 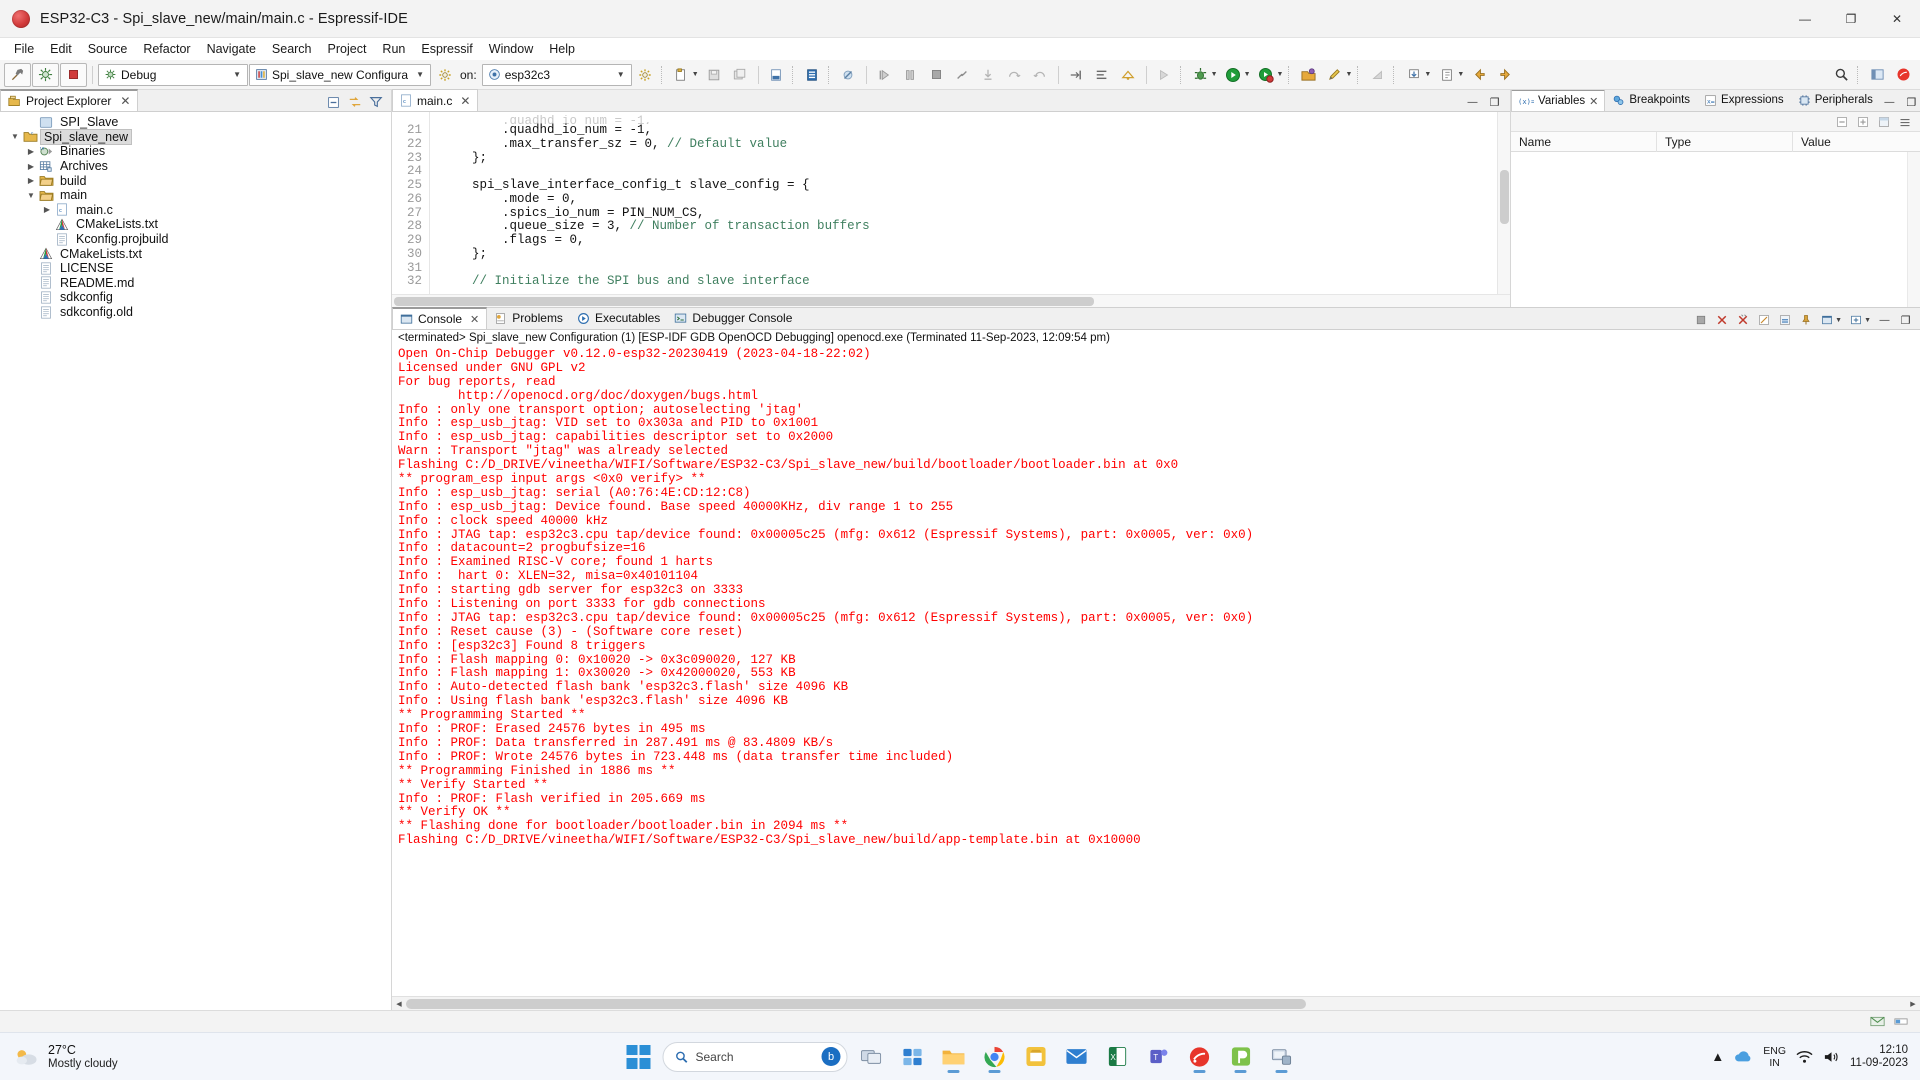 What do you see at coordinates (1743, 1057) in the screenshot?
I see `onedrive-icon` at bounding box center [1743, 1057].